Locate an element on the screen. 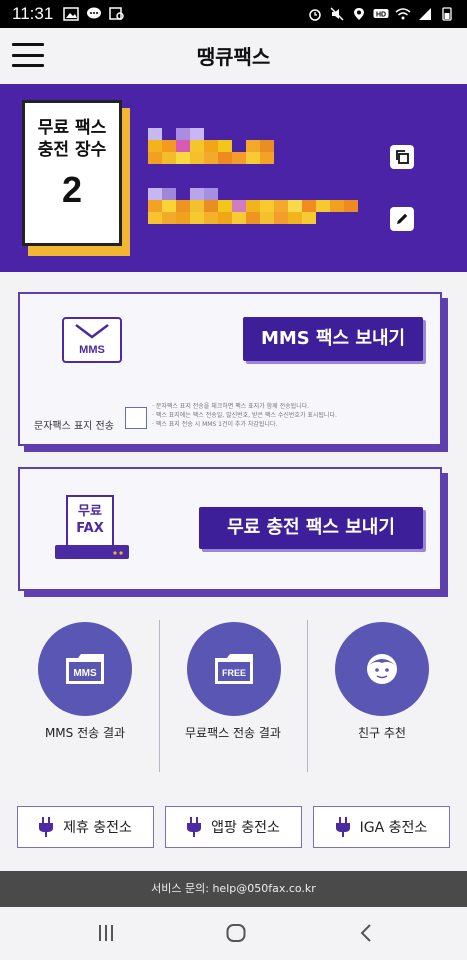 This screenshot has height=960, width=467. mms-note: · 팩스 표지 전송 시 MMS 1건이 추가 차감됩니다. is located at coordinates (215, 424).